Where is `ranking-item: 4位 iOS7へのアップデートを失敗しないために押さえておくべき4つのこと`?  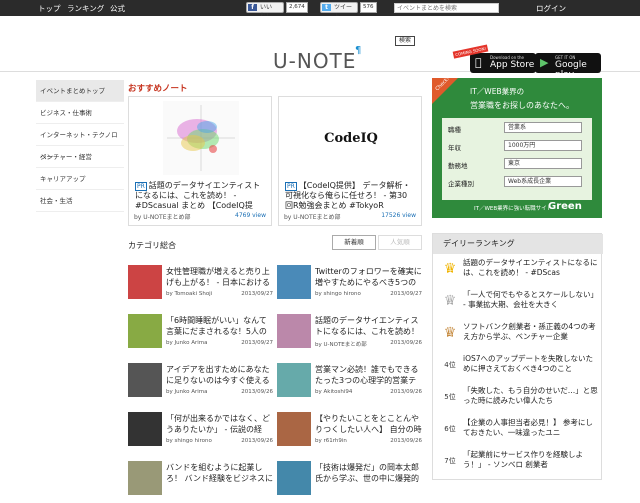
ranking-item: 4位 iOS7へのアップデートを失敗しないために押さえておくべき4つのこと is located at coordinates (518, 370).